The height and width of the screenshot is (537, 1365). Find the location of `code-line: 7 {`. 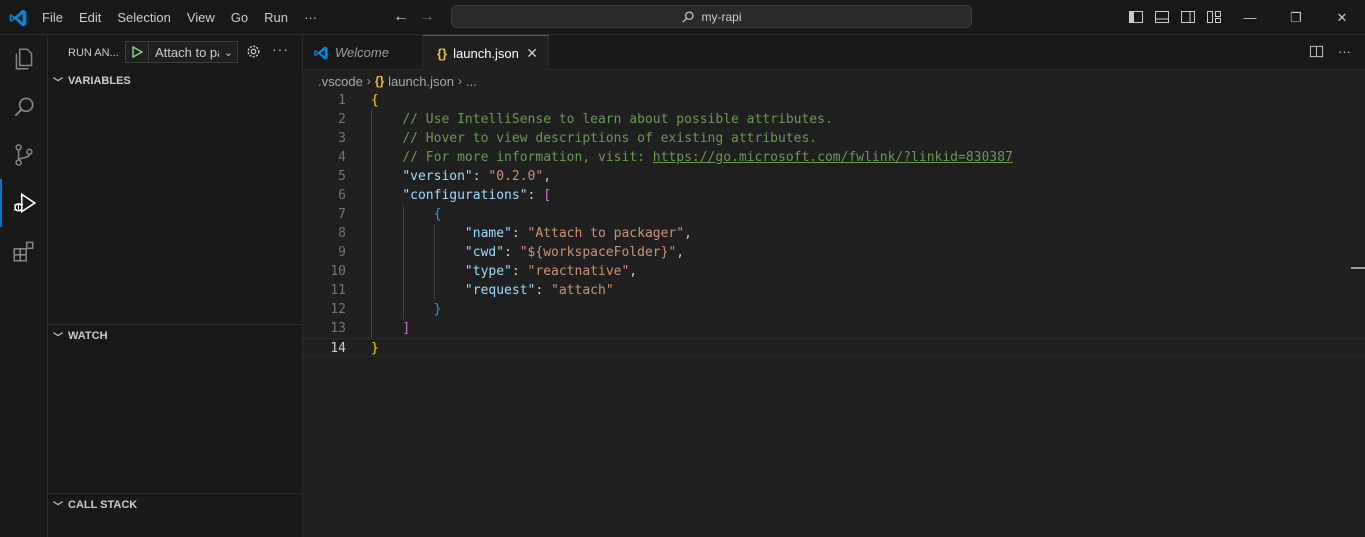

code-line: 7 { is located at coordinates (834, 214).